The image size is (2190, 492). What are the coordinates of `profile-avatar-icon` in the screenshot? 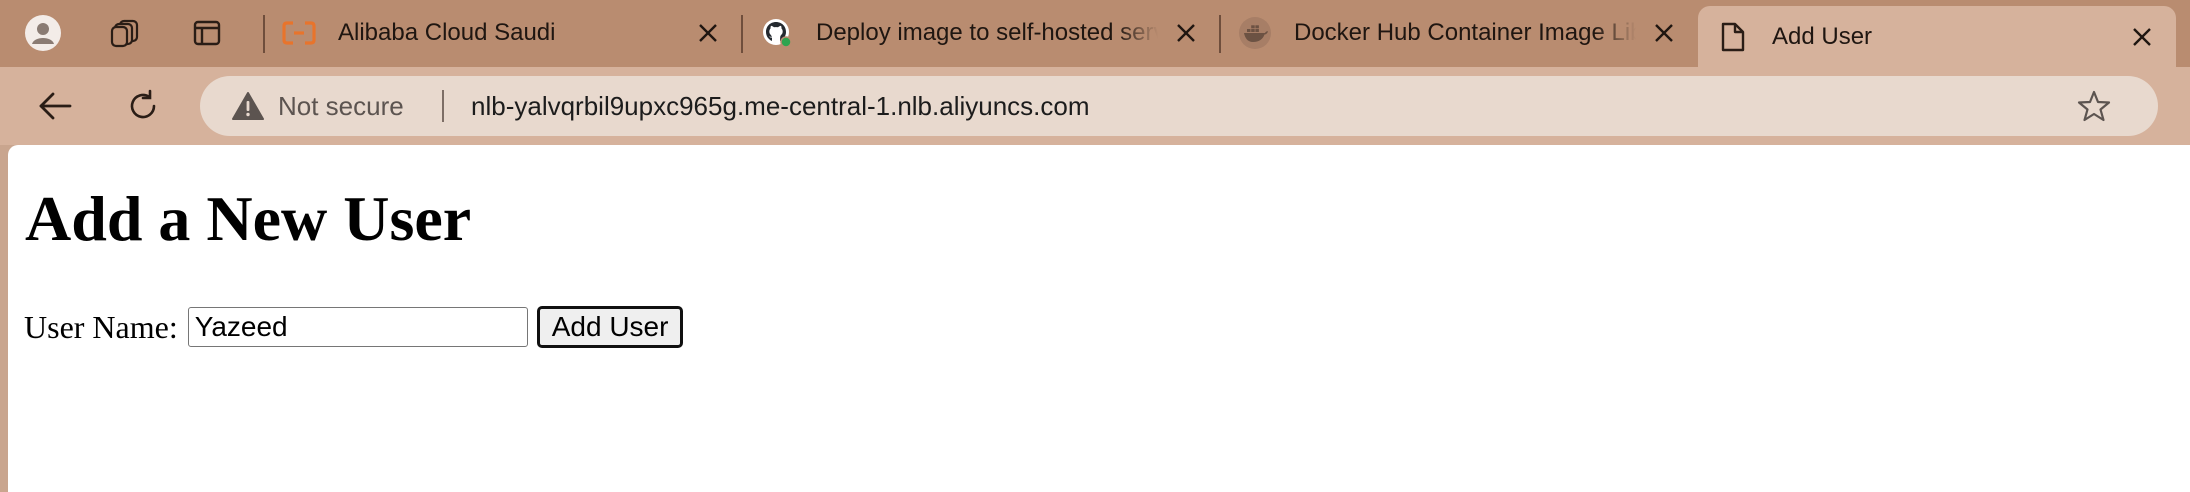 It's located at (43, 33).